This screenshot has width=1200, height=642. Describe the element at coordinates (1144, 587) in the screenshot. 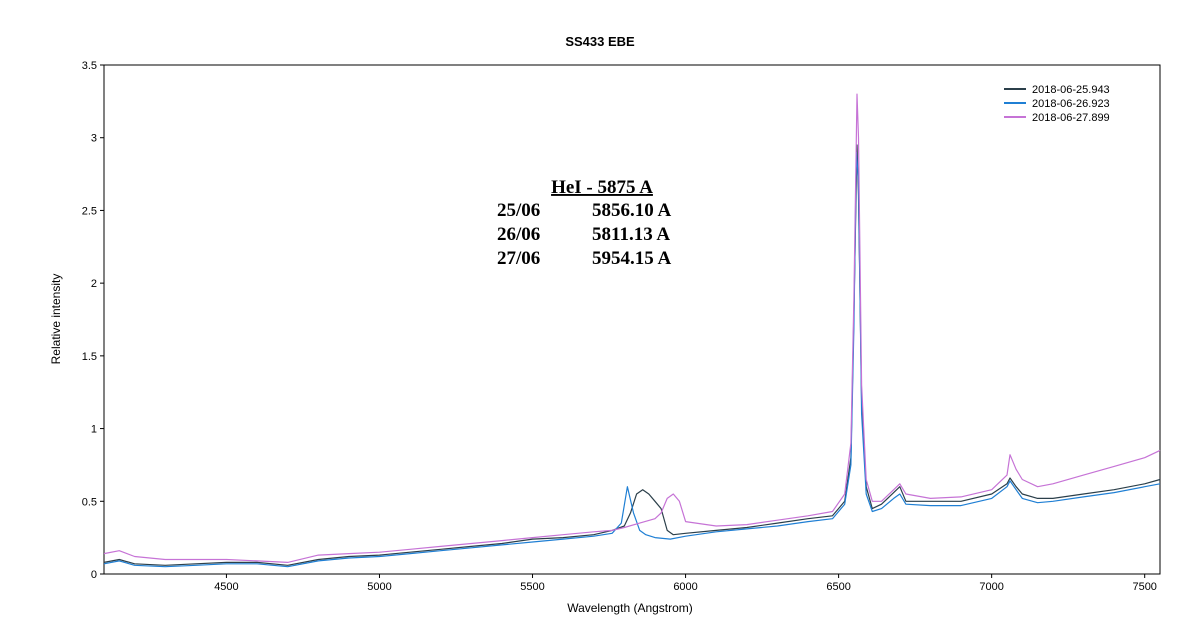

I see `x-tick-label: 7500` at that location.